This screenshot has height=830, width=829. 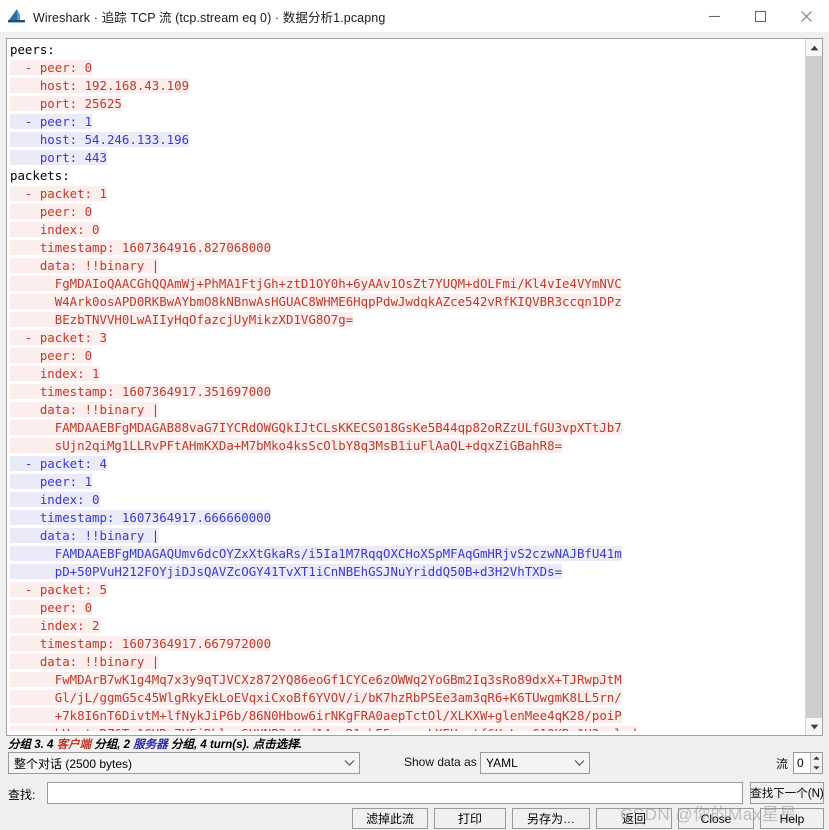 I want to click on stream-line: timestamp: 1607364917.351697000, so click(x=407, y=392).